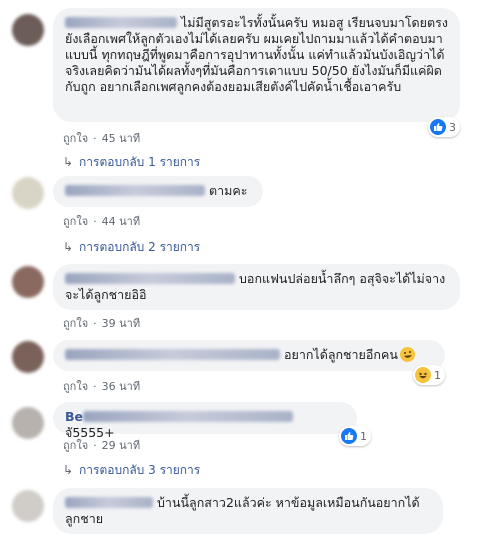 Image resolution: width=493 pixels, height=536 pixels. I want to click on view-replies-label: การตอบกลับ 2 รายการ, so click(140, 247).